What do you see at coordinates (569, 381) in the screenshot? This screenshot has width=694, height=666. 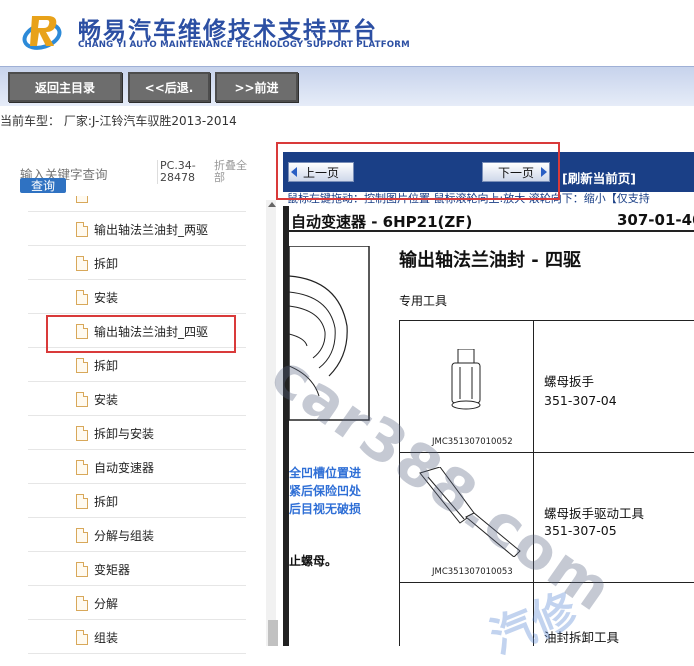 I see `tool-name: 螺母扳手` at bounding box center [569, 381].